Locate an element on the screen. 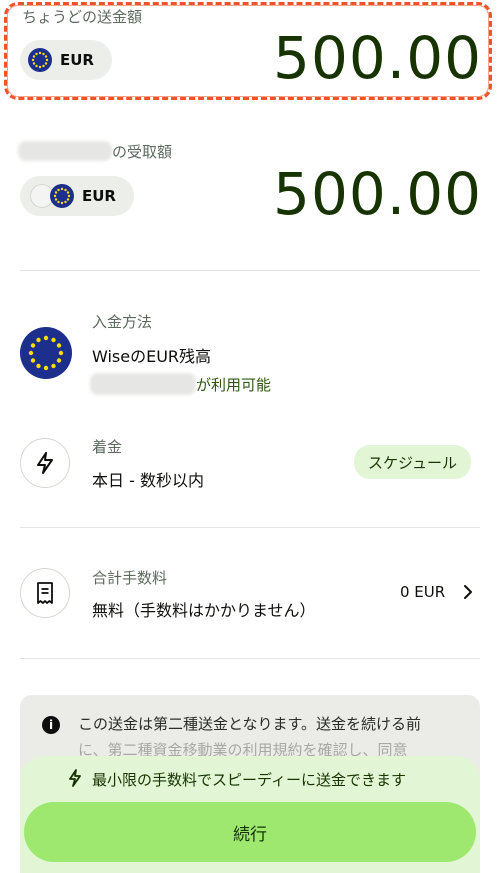  send-currency-selector: EUR is located at coordinates (66, 60).